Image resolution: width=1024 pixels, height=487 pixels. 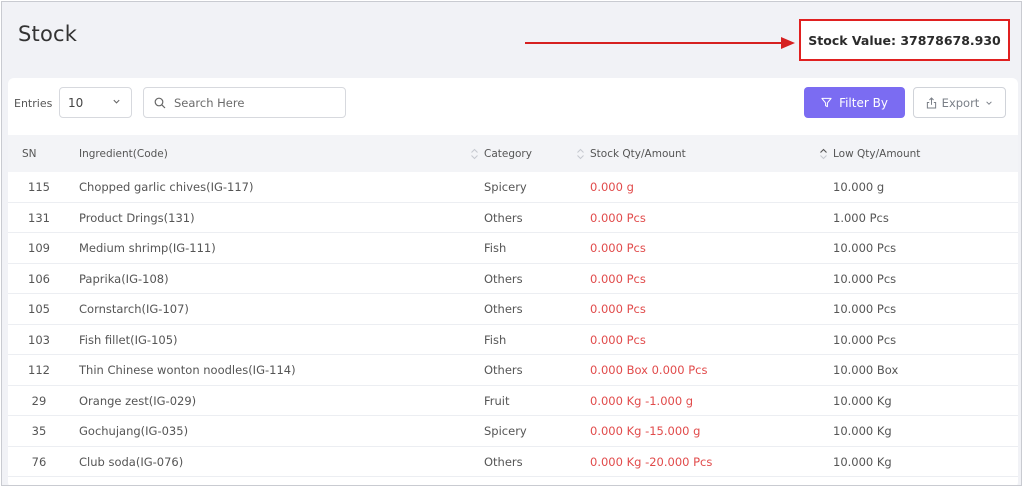 I want to click on cell-low: 10.000 Box, so click(x=866, y=370).